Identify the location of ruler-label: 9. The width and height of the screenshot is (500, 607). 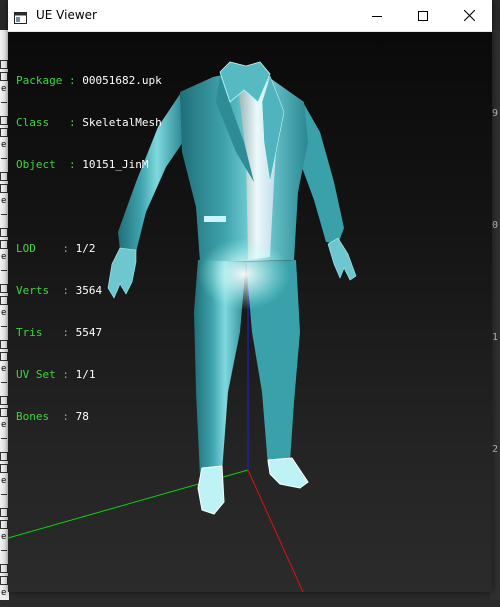
(495, 113).